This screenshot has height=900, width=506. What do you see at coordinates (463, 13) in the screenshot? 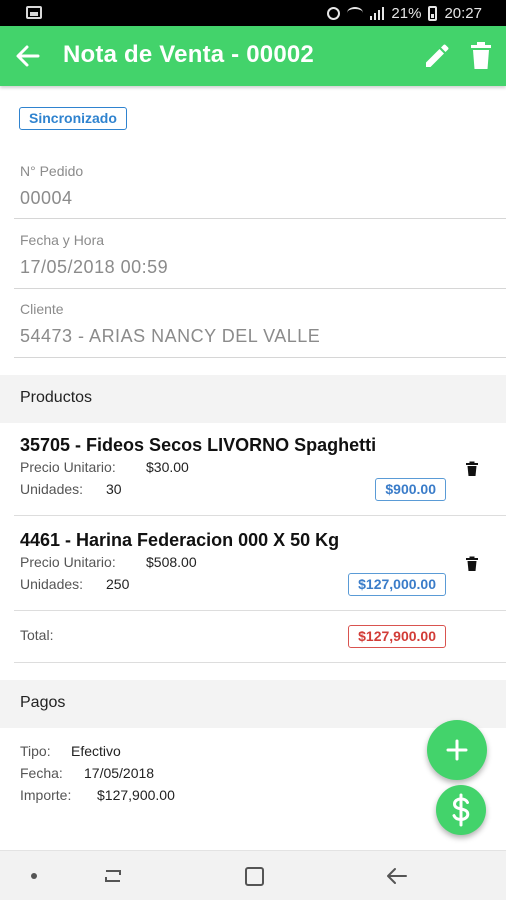
I see `clock: 20:27` at bounding box center [463, 13].